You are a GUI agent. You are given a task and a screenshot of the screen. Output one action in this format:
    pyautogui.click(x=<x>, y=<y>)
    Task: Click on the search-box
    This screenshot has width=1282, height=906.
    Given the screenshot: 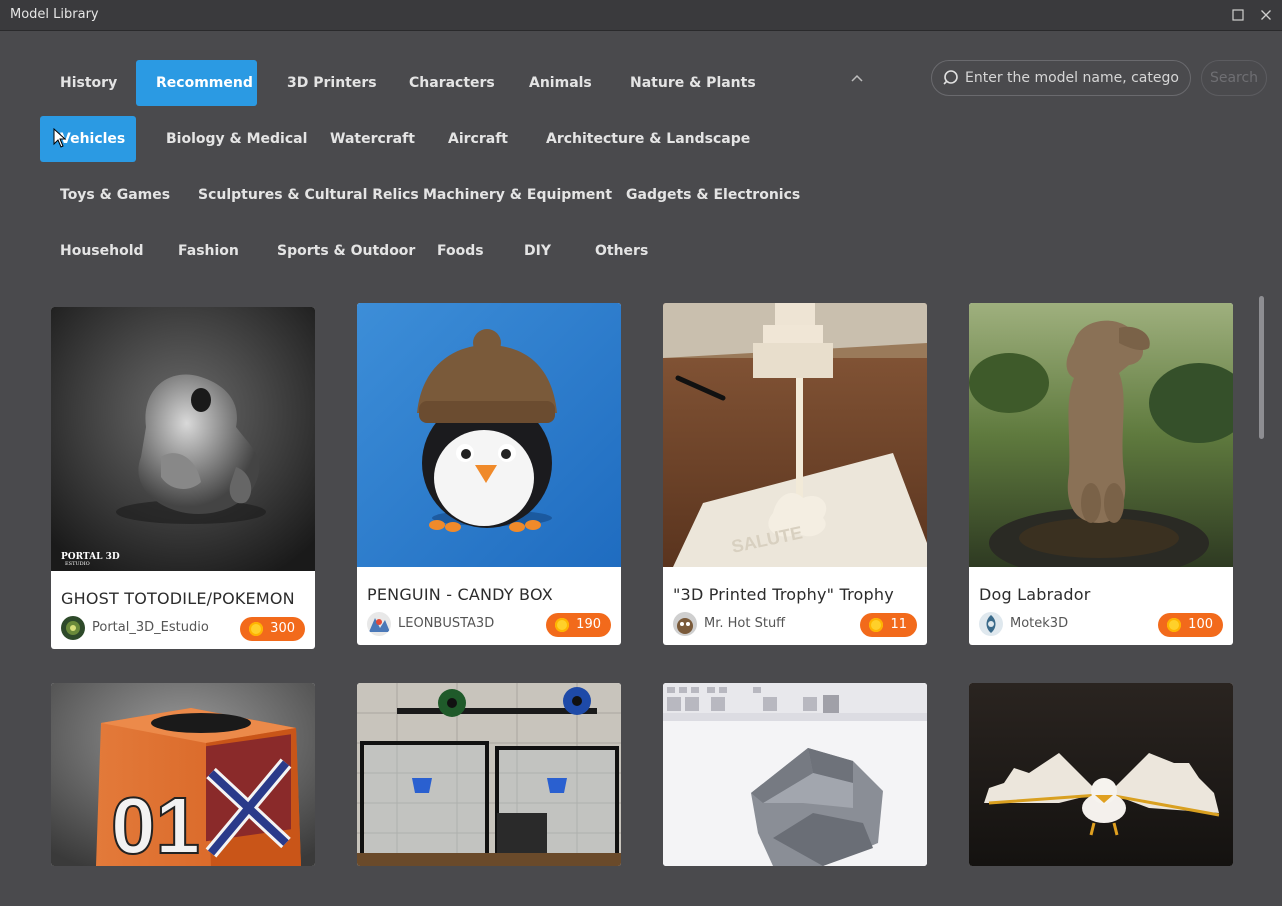 What is the action you would take?
    pyautogui.click(x=1061, y=78)
    